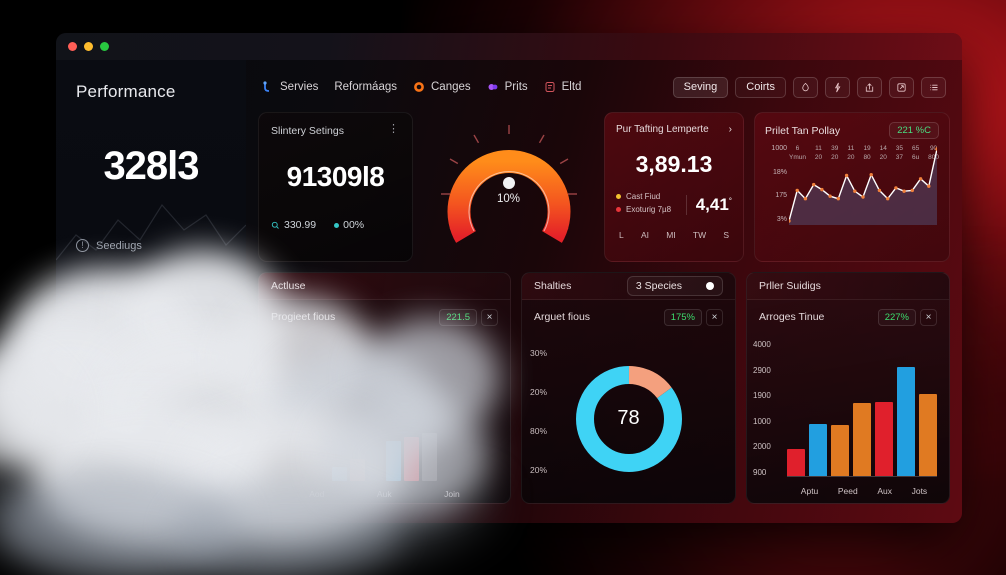 This screenshot has height=575, width=1006. Describe the element at coordinates (805, 87) in the screenshot. I see `bell-button` at that location.